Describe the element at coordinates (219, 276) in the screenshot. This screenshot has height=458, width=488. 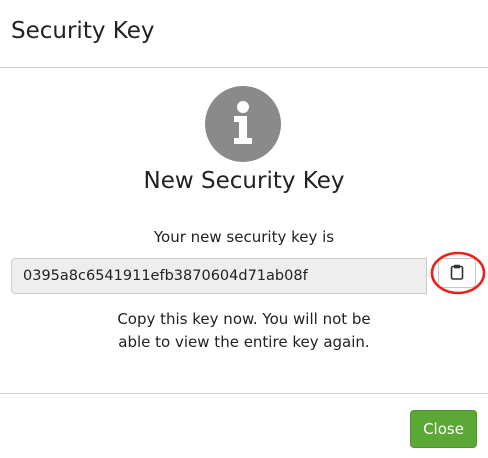
I see `security-key-field: 0395a8c6541911efb3870604d71ab08f` at that location.